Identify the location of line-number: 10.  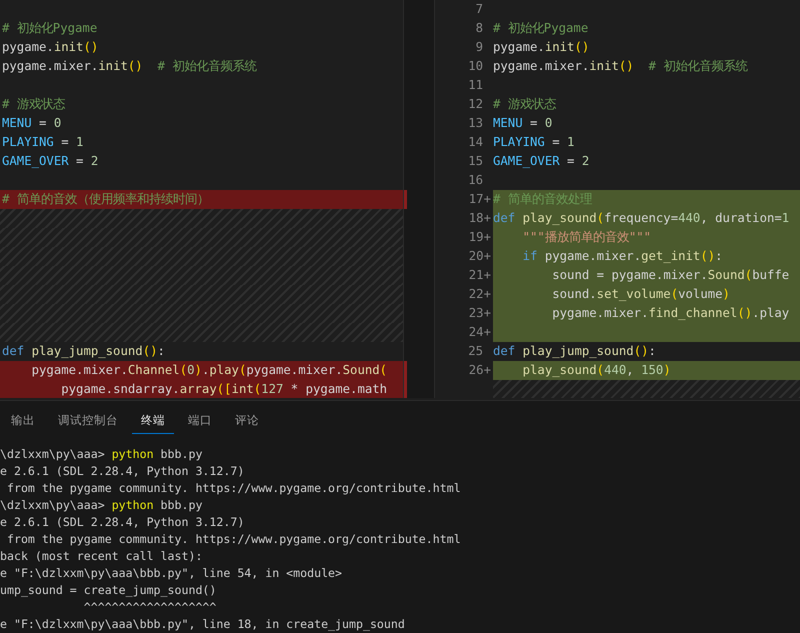
(476, 66).